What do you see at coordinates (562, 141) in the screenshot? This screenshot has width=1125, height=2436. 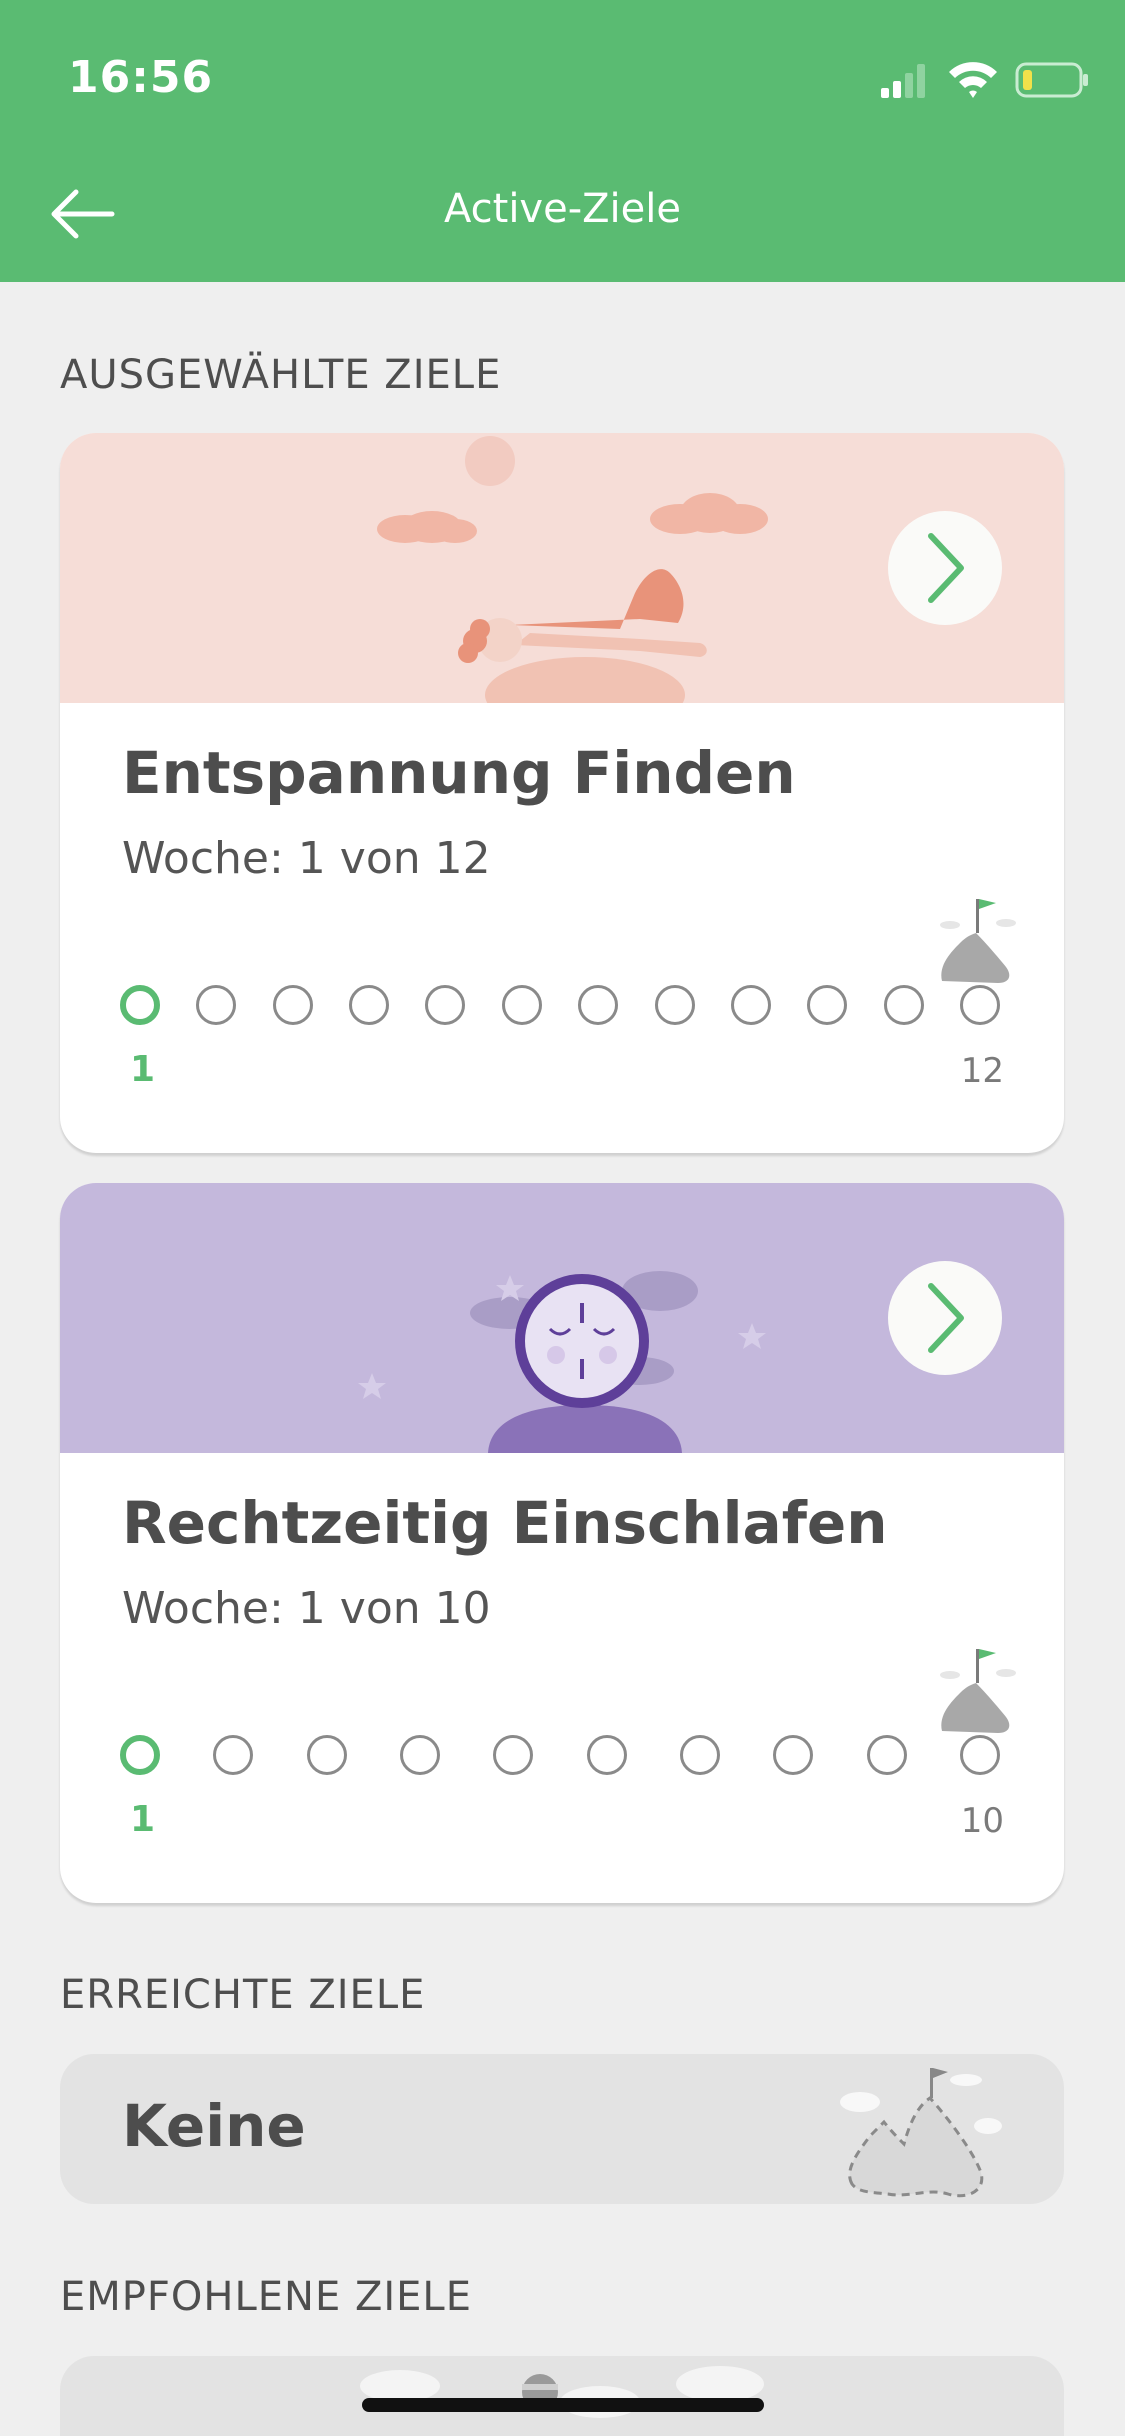 I see `app-header: 16:56 Active-Ziele` at bounding box center [562, 141].